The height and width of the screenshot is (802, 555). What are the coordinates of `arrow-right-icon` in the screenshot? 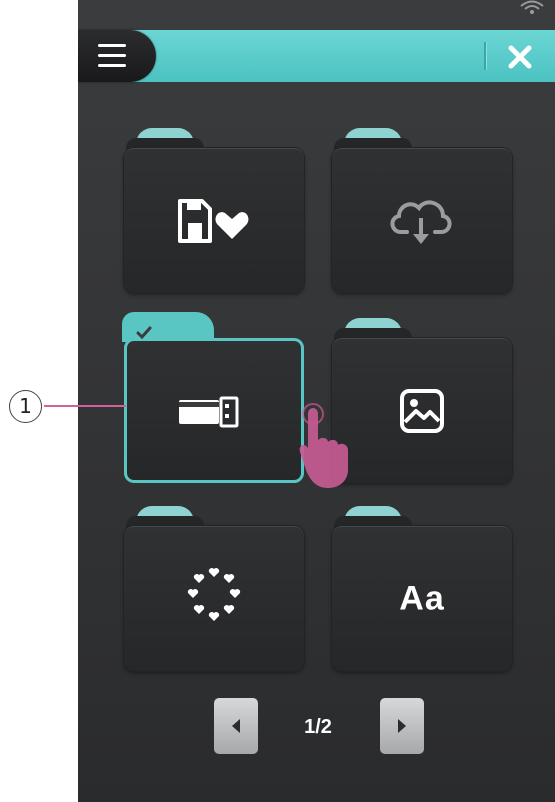 It's located at (402, 726).